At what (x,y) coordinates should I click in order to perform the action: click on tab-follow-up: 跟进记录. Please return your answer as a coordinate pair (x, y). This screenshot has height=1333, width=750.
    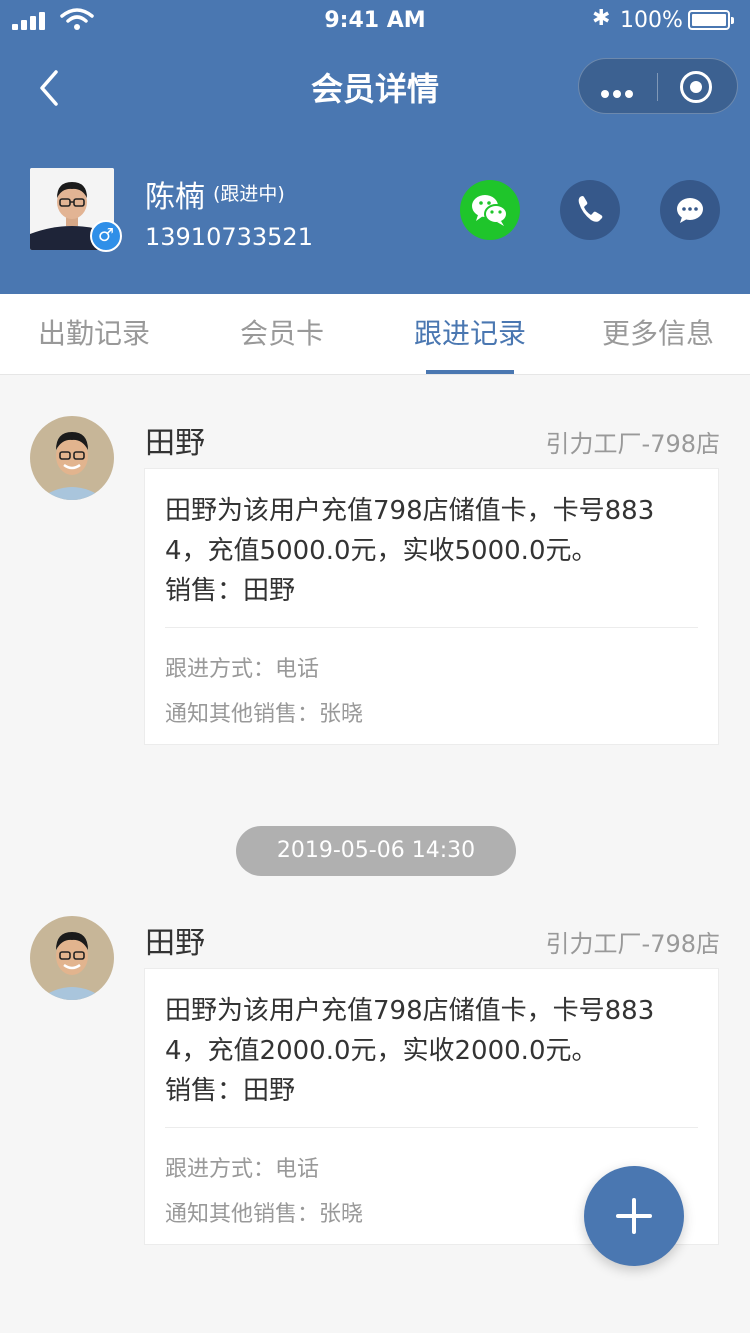
    Looking at the image, I should click on (470, 334).